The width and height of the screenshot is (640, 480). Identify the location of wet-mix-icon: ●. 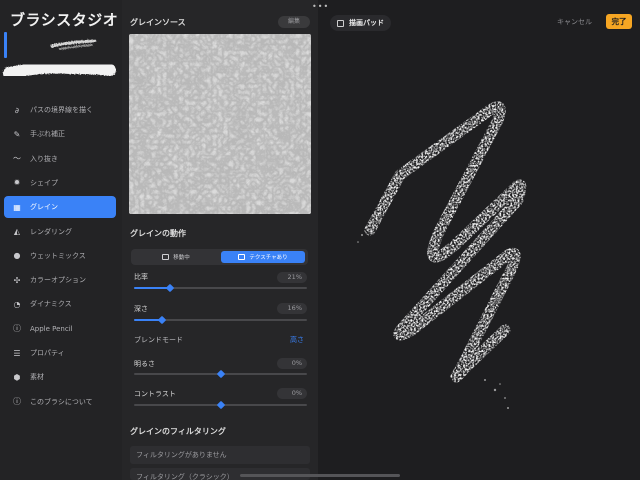
(17, 256).